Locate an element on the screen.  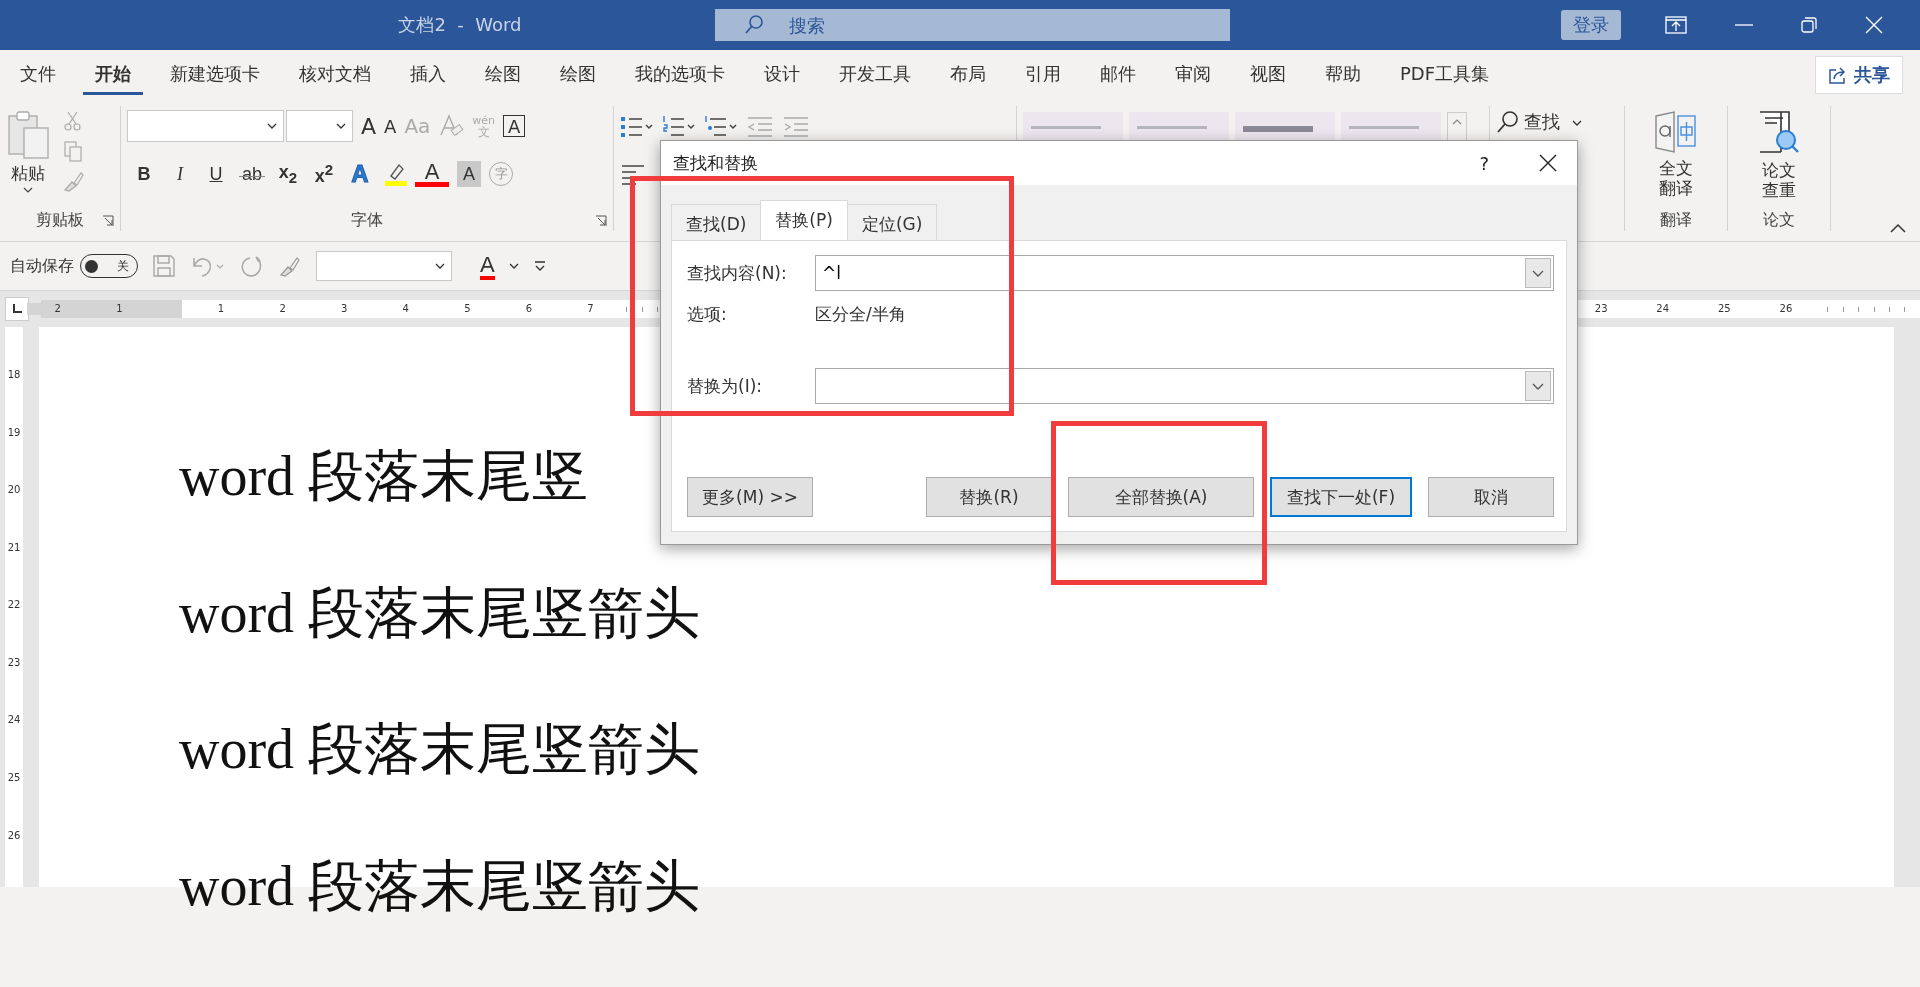
dialog-button: 取消 is located at coordinates (1491, 497).